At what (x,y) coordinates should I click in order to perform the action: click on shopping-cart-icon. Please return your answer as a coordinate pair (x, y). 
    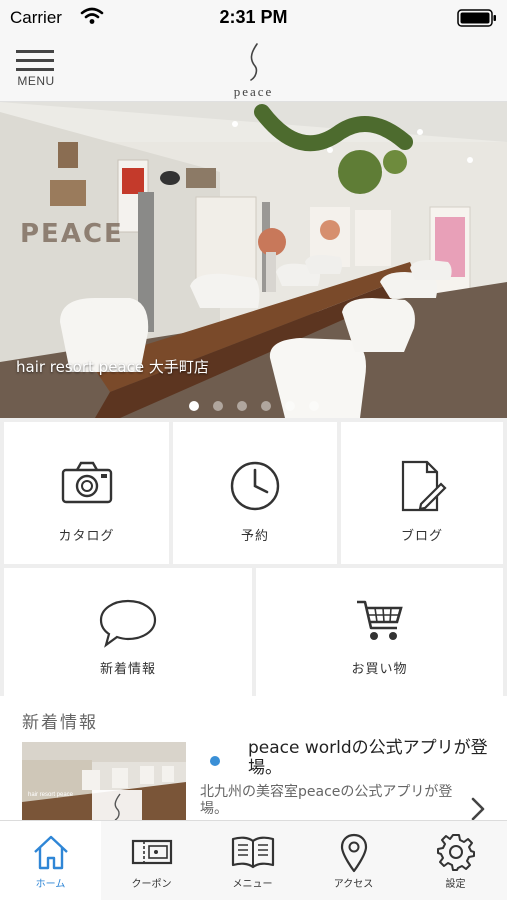
    Looking at the image, I should click on (379, 620).